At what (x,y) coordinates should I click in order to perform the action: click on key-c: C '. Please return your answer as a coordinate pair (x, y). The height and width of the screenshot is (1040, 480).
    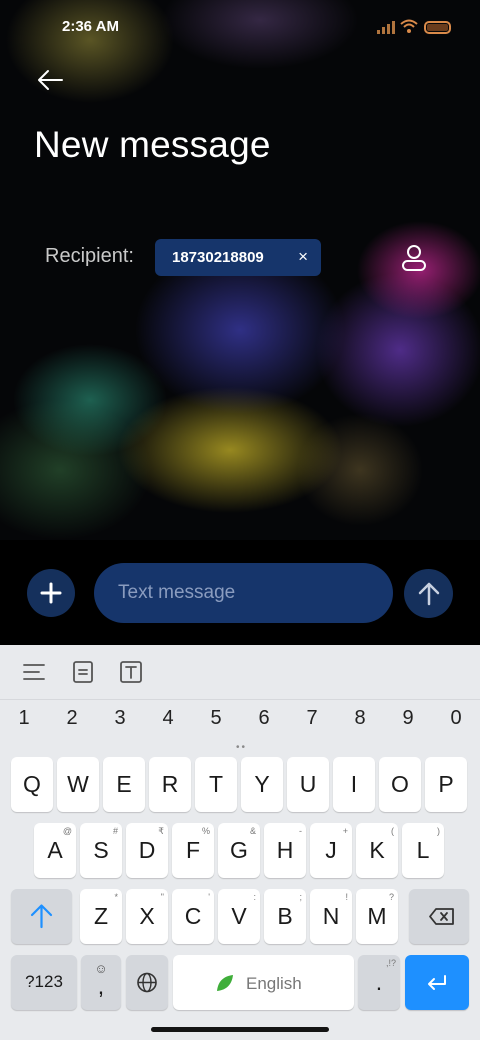
    Looking at the image, I should click on (193, 916).